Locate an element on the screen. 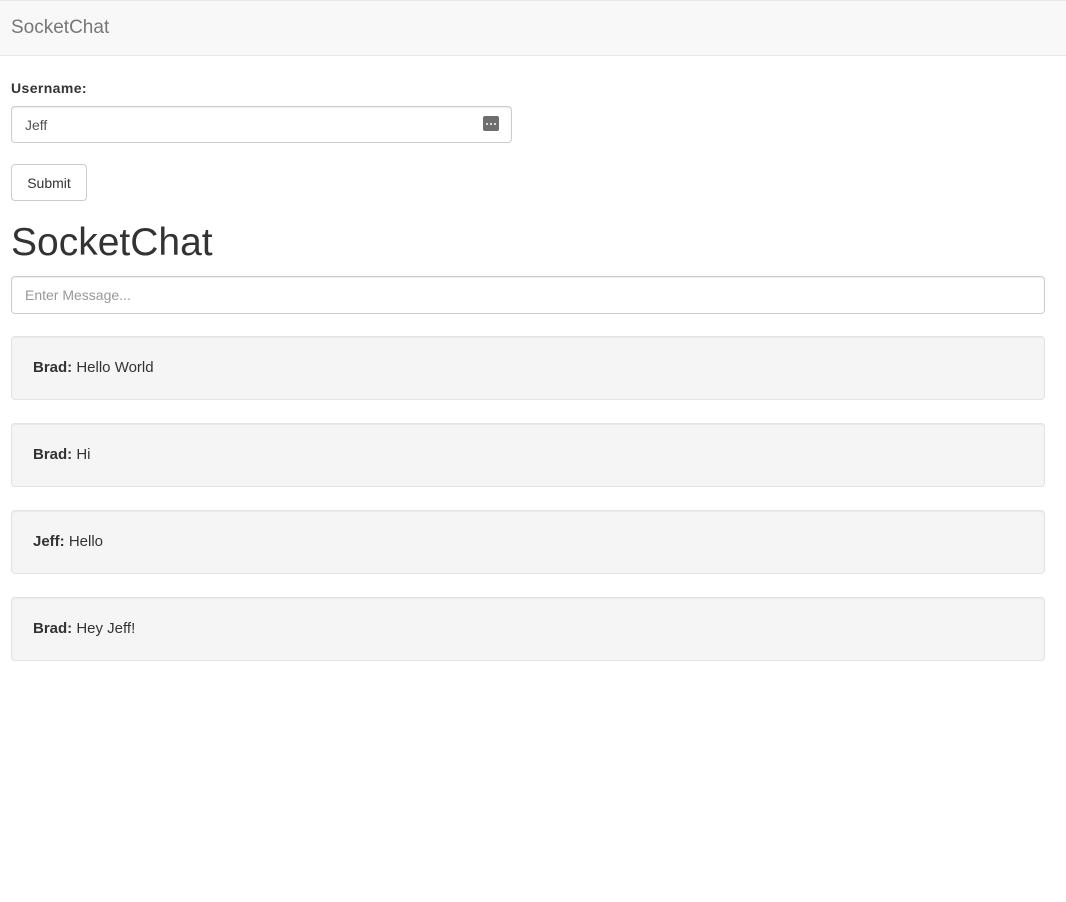  message-item: Brad: Hello World is located at coordinates (528, 368).